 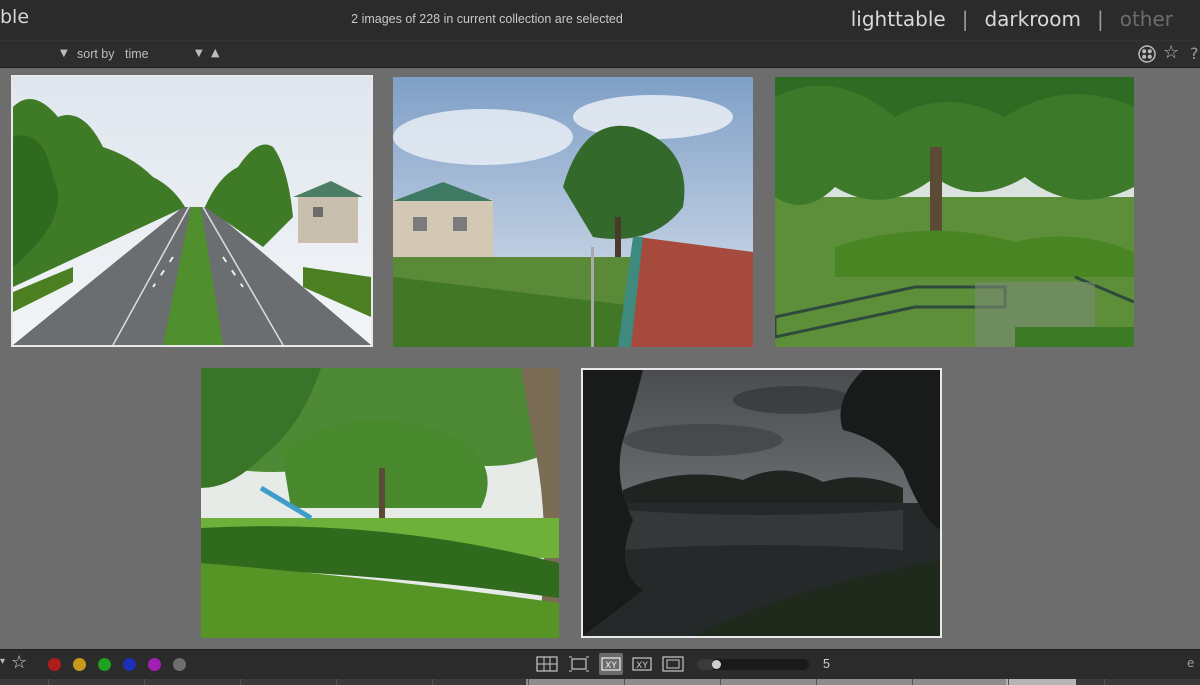 What do you see at coordinates (573, 212) in the screenshot?
I see `thumbnail-footbridge-houses` at bounding box center [573, 212].